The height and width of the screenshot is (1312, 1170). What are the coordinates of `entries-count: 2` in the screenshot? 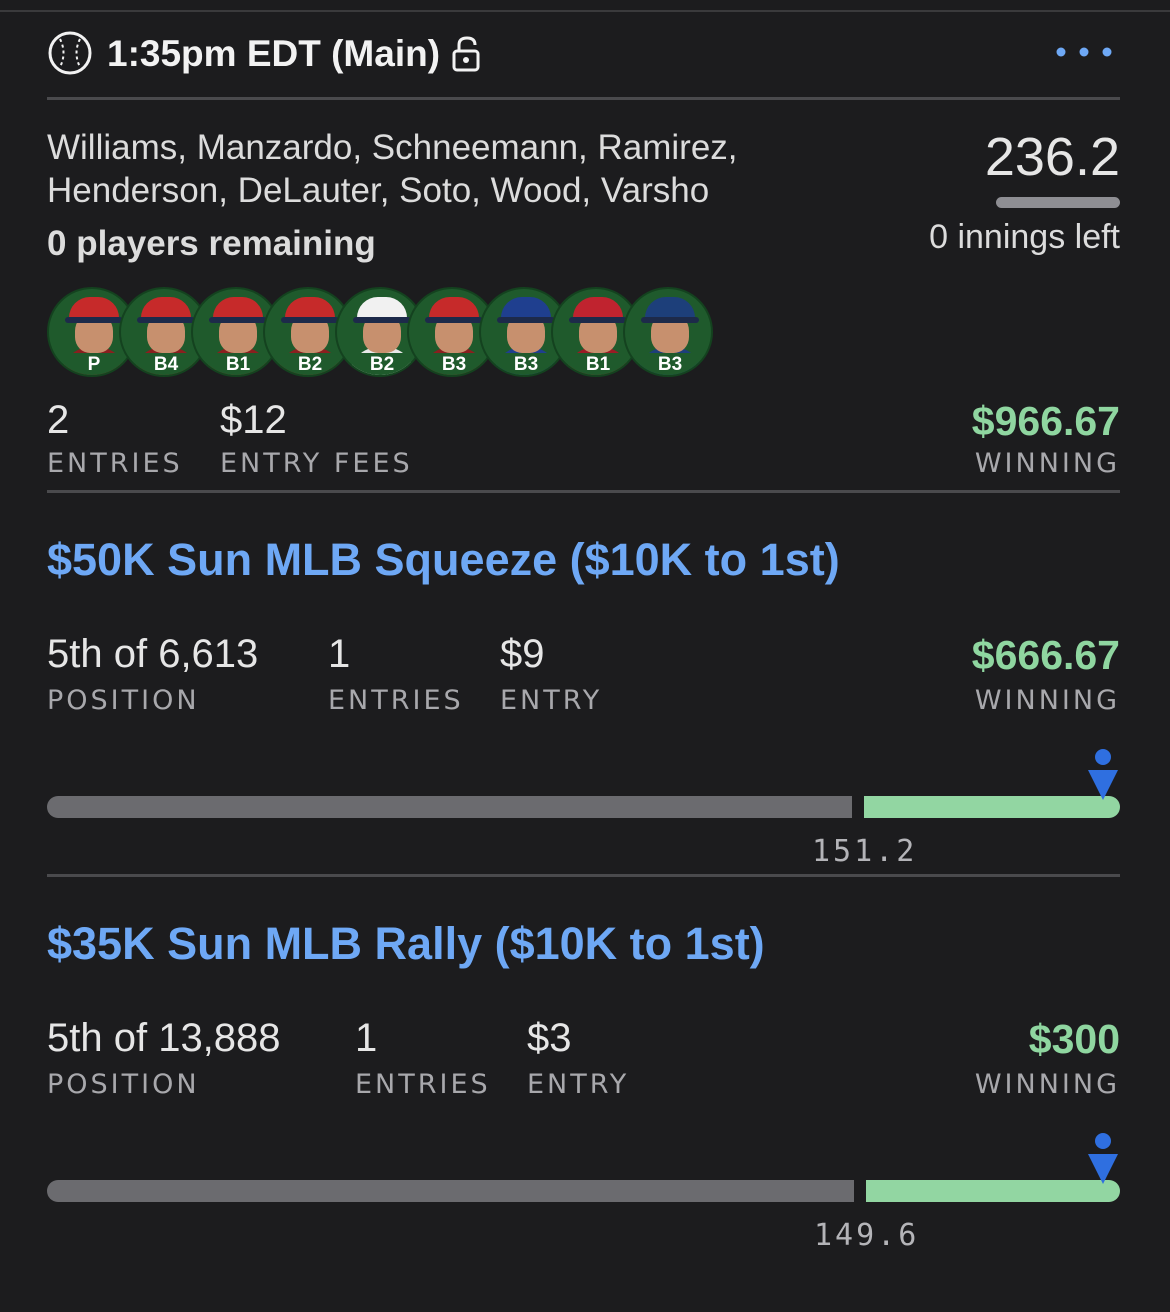 It's located at (58, 420).